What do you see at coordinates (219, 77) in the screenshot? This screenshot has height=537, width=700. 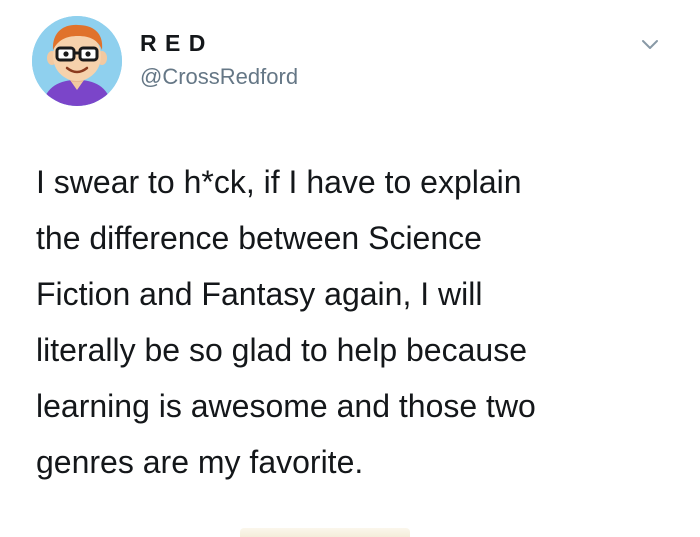 I see `user-handle: @CrossRedford` at bounding box center [219, 77].